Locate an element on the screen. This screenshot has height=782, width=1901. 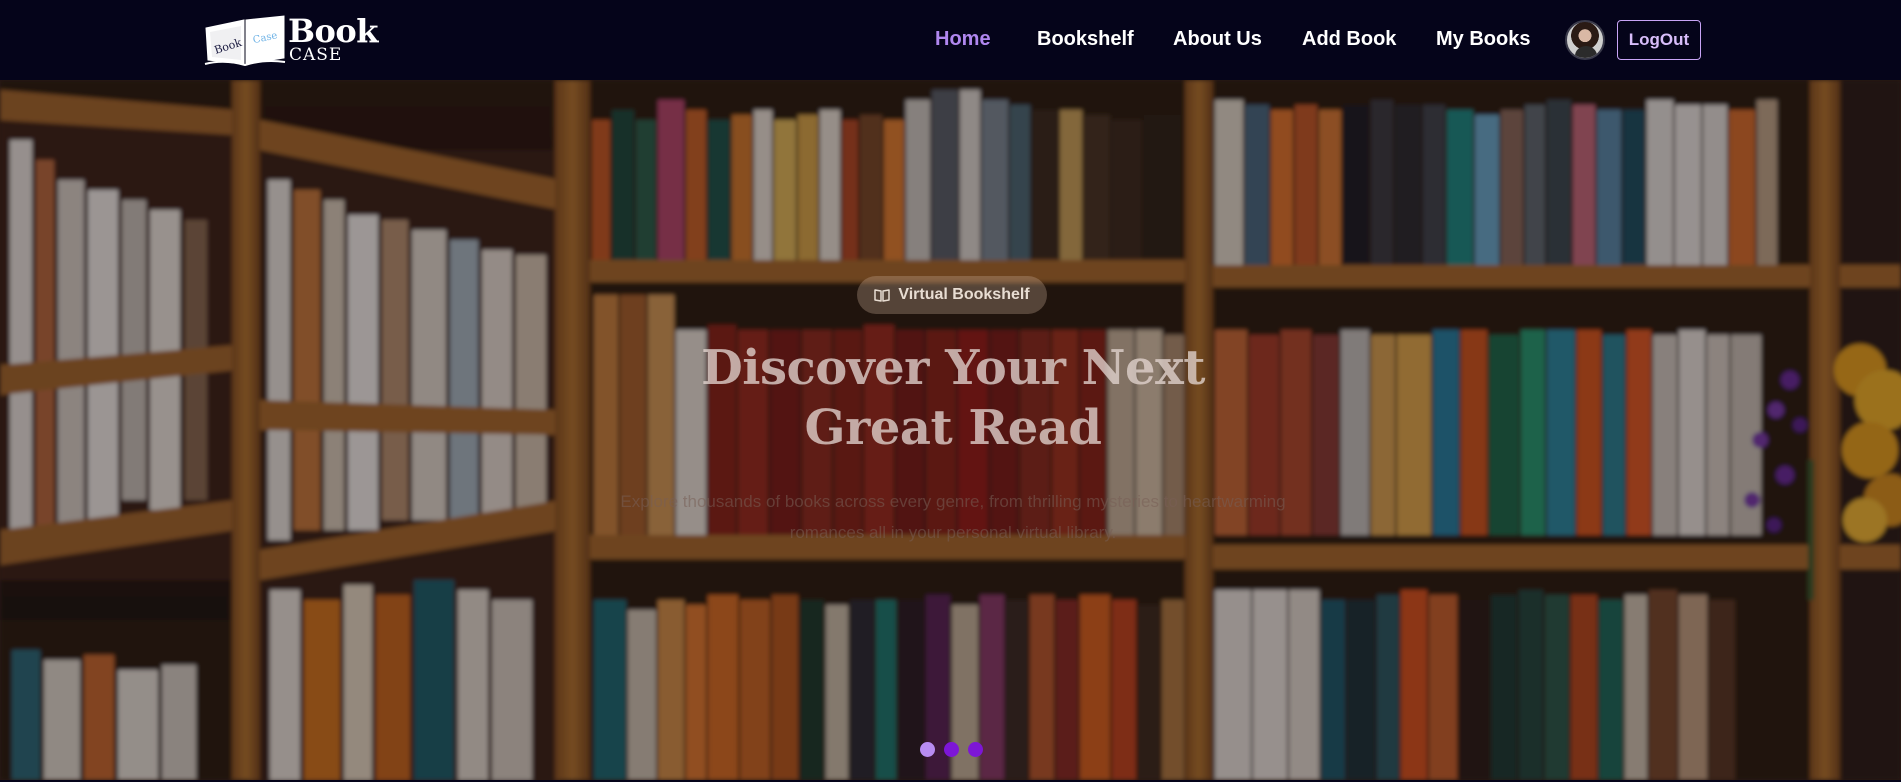
nav-link-bookshelf: Bookshelf is located at coordinates (1085, 39).